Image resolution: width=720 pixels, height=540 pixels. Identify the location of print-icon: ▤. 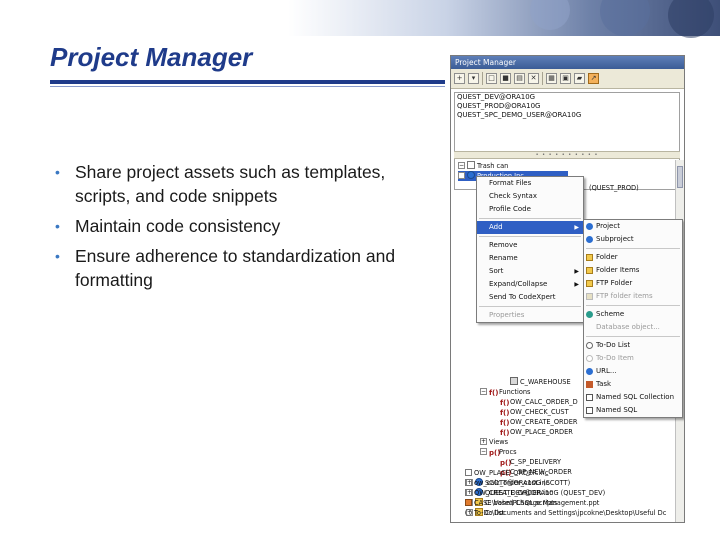
(519, 78).